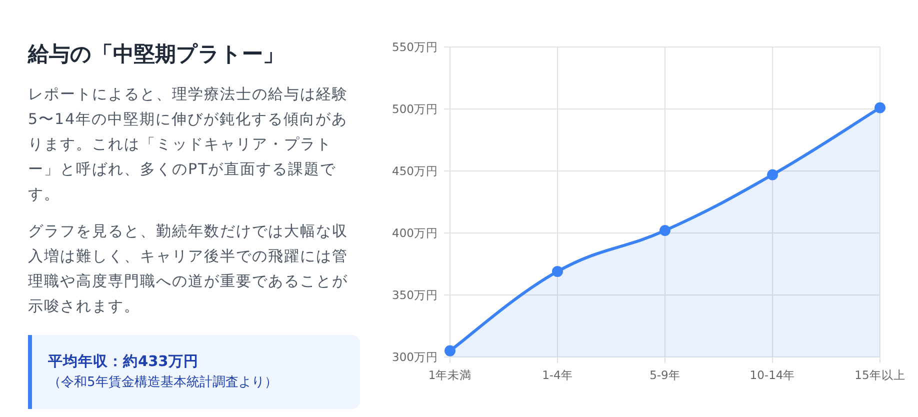  I want to click on body-paragraph: レポートによると、理学療法士の給与は経験5〜14年の中堅期に伸びが鈍化する傾向があります。これは「ミッドキャリア・プラトー」と呼ばれ、多くのPTが直面する課題です。, so click(188, 144).